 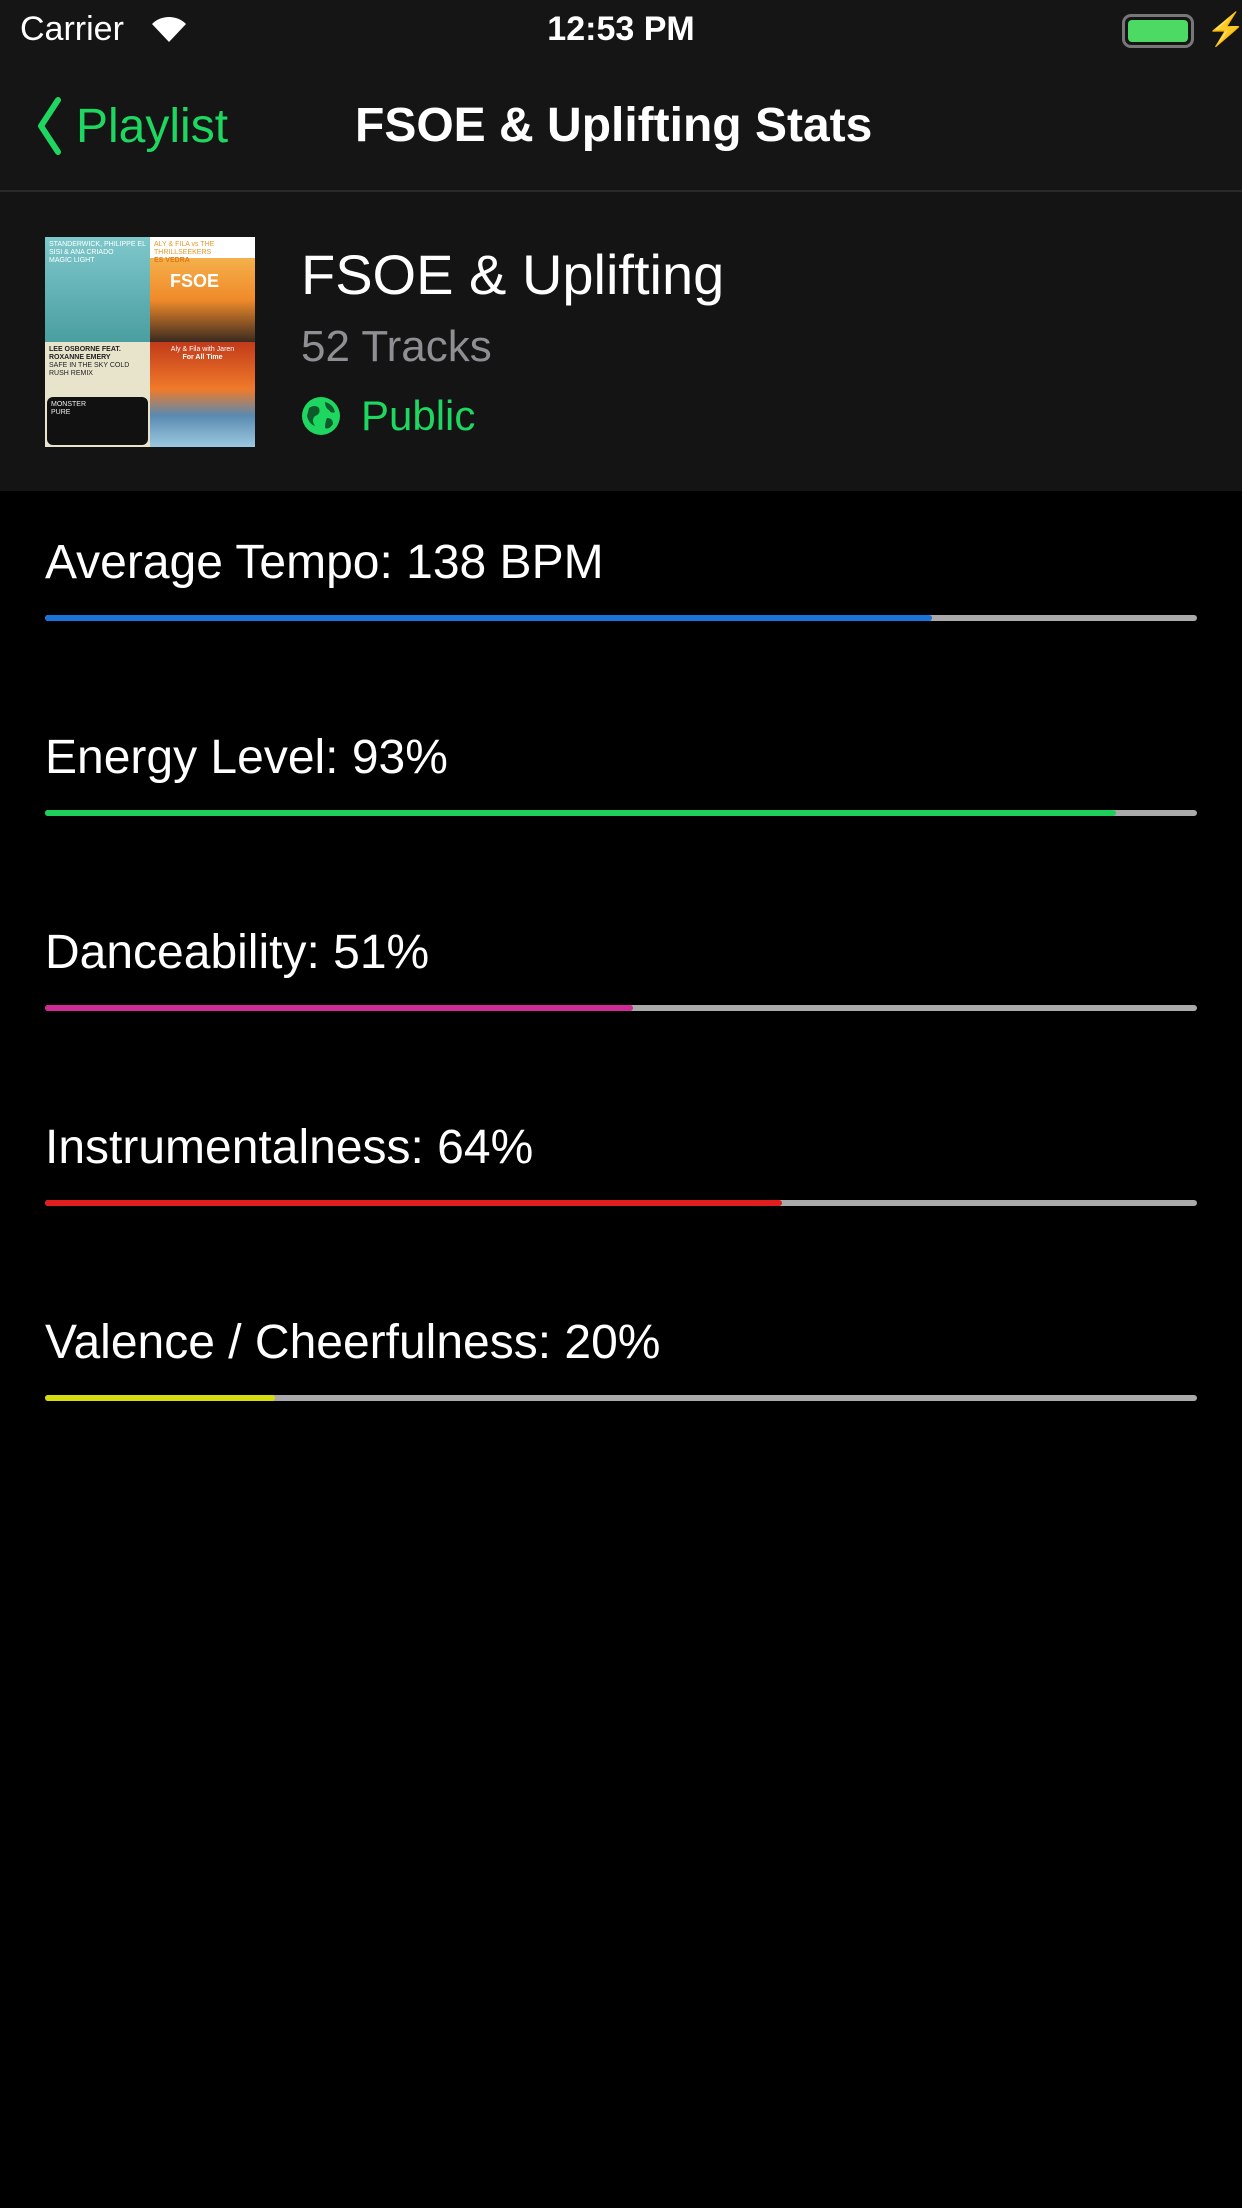 What do you see at coordinates (184, 248) in the screenshot?
I see `cover-text: ALY & FILA vs THE THRILLSEEKERS` at bounding box center [184, 248].